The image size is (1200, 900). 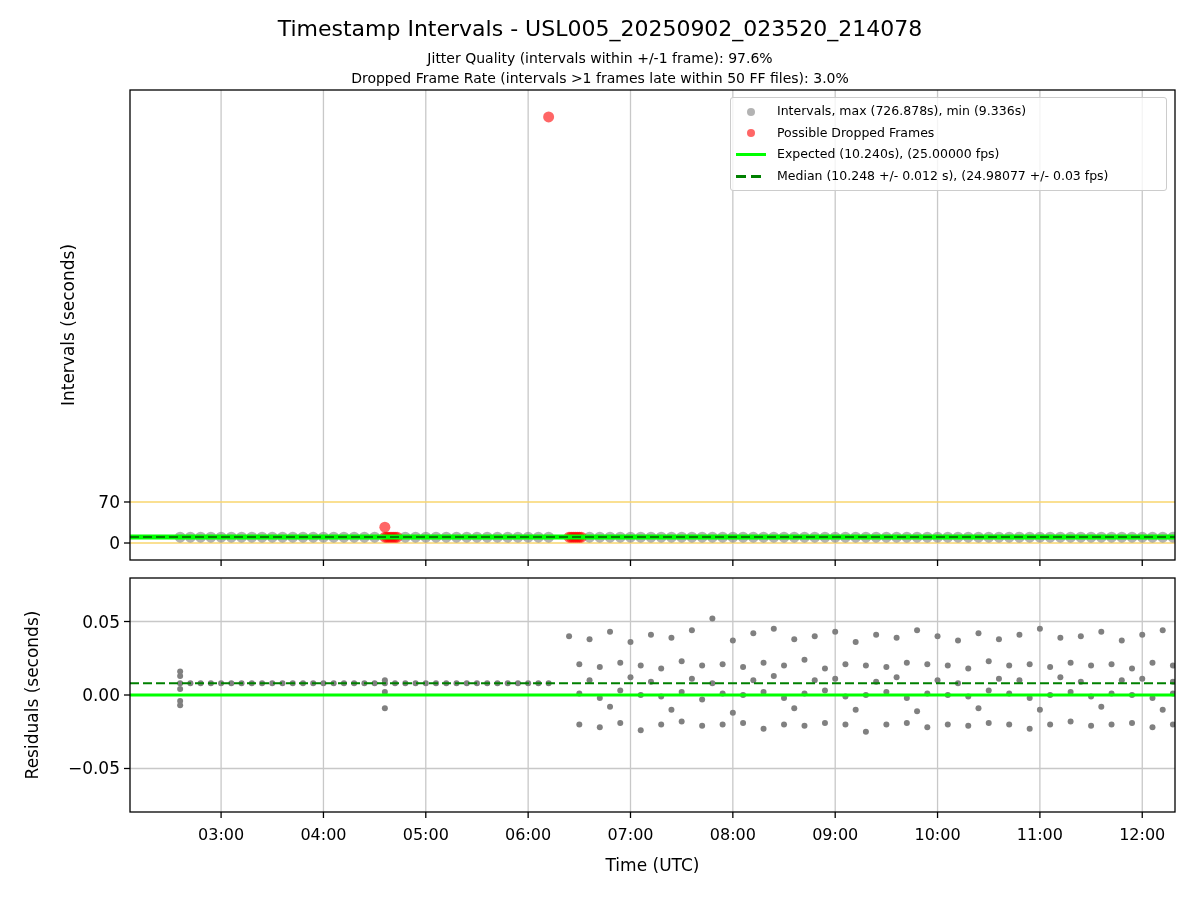 I want to click on tick-label: 07:00, so click(x=630, y=834).